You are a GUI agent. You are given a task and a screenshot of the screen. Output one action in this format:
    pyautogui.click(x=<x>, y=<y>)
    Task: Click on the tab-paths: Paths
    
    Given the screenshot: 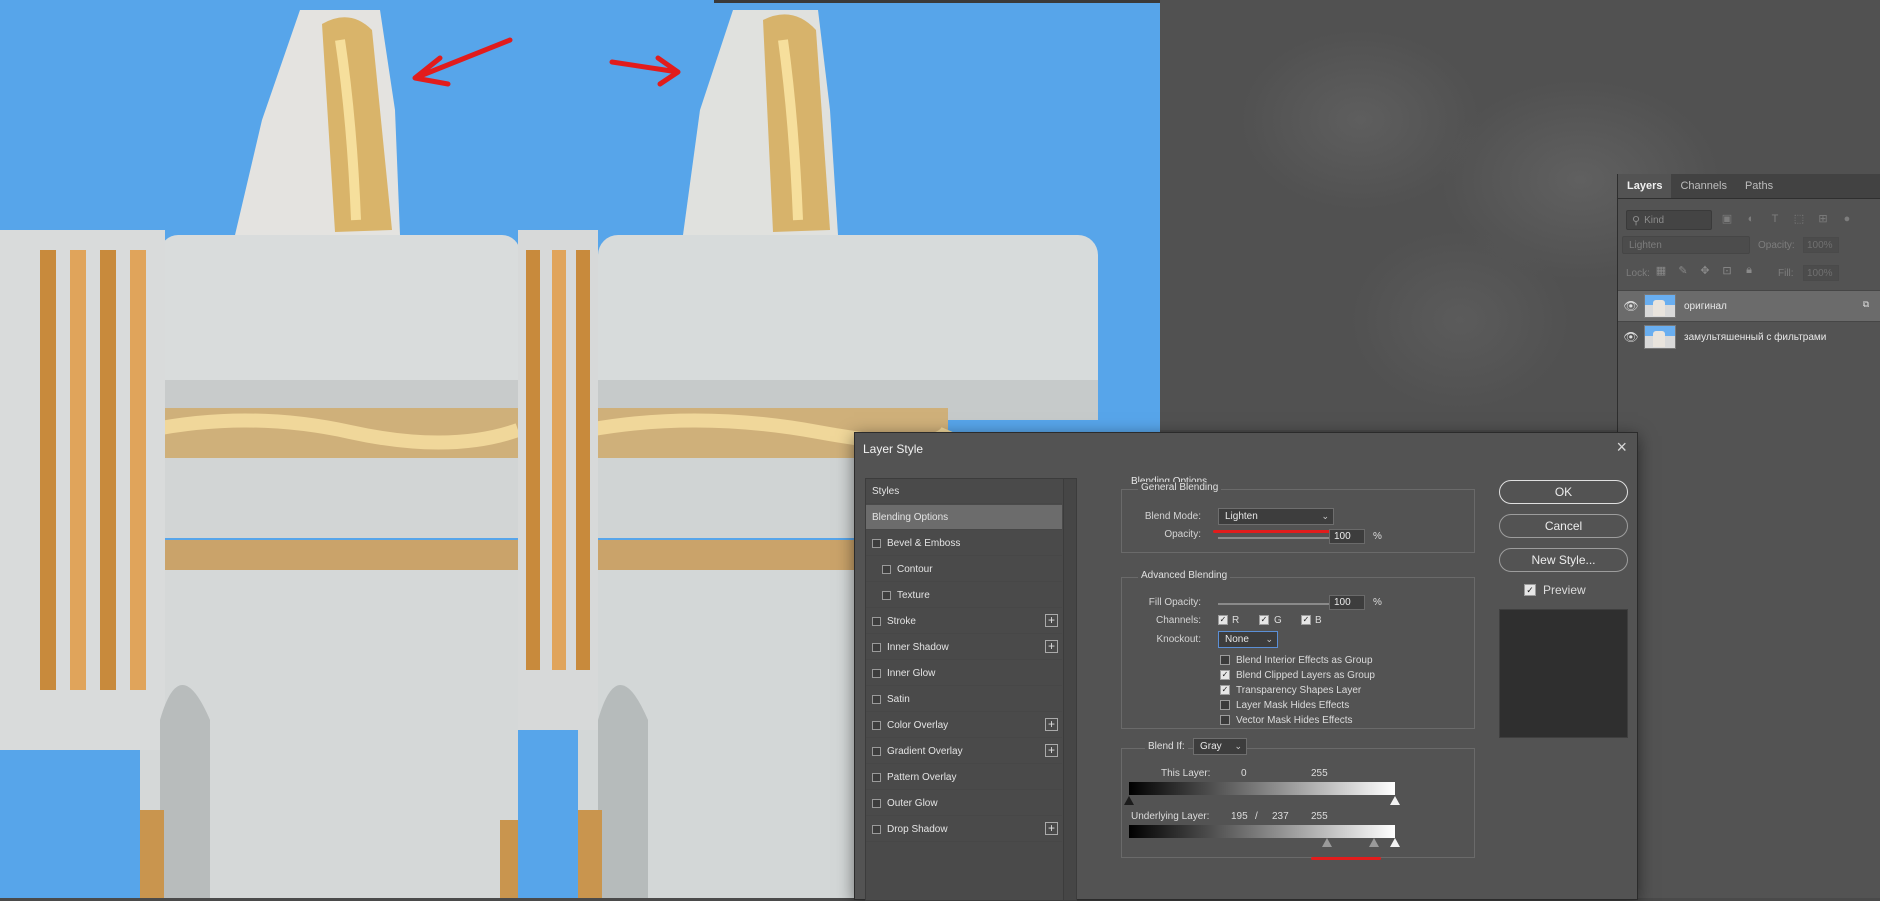 What is the action you would take?
    pyautogui.click(x=1759, y=186)
    